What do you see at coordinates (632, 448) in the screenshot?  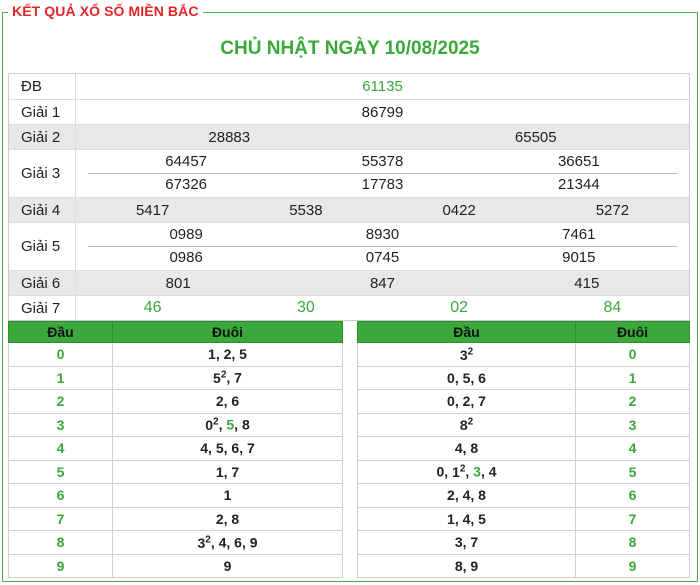 I see `loto-tail-digit: 4` at bounding box center [632, 448].